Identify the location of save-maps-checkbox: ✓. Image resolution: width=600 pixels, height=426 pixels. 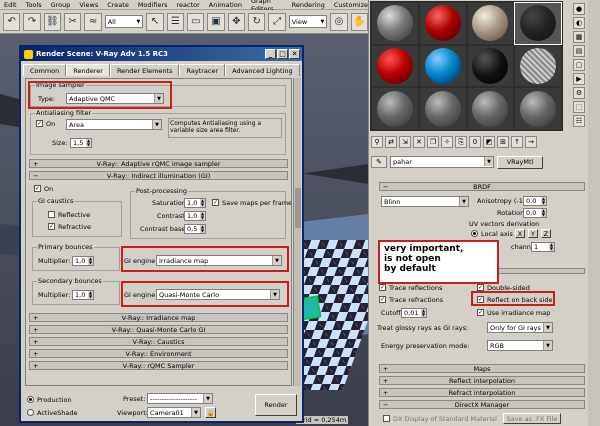
(215, 202).